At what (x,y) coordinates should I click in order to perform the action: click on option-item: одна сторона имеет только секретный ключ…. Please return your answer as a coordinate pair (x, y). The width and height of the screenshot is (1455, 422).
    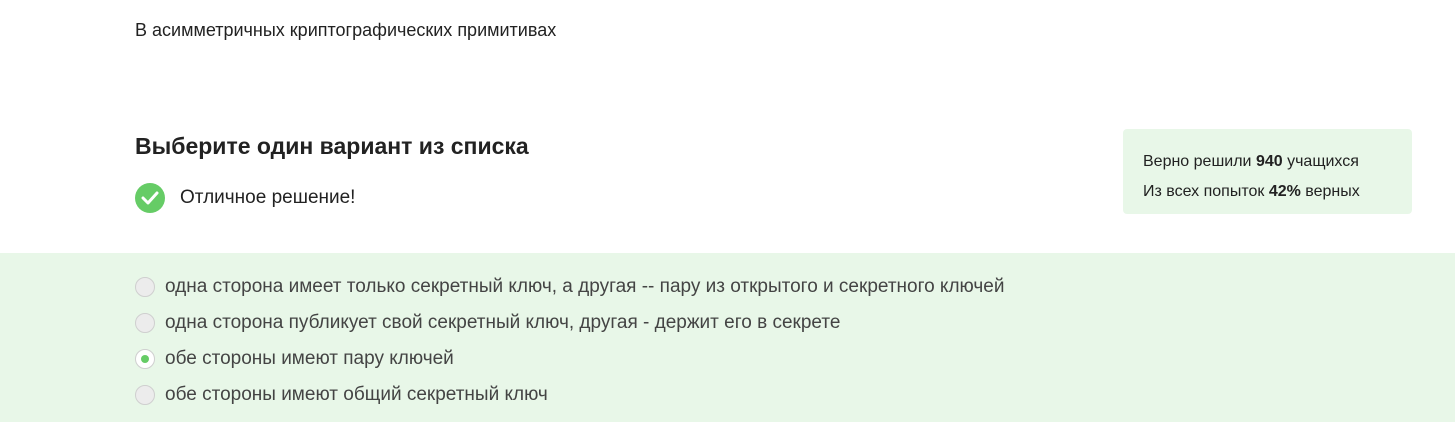
    Looking at the image, I should click on (569, 287).